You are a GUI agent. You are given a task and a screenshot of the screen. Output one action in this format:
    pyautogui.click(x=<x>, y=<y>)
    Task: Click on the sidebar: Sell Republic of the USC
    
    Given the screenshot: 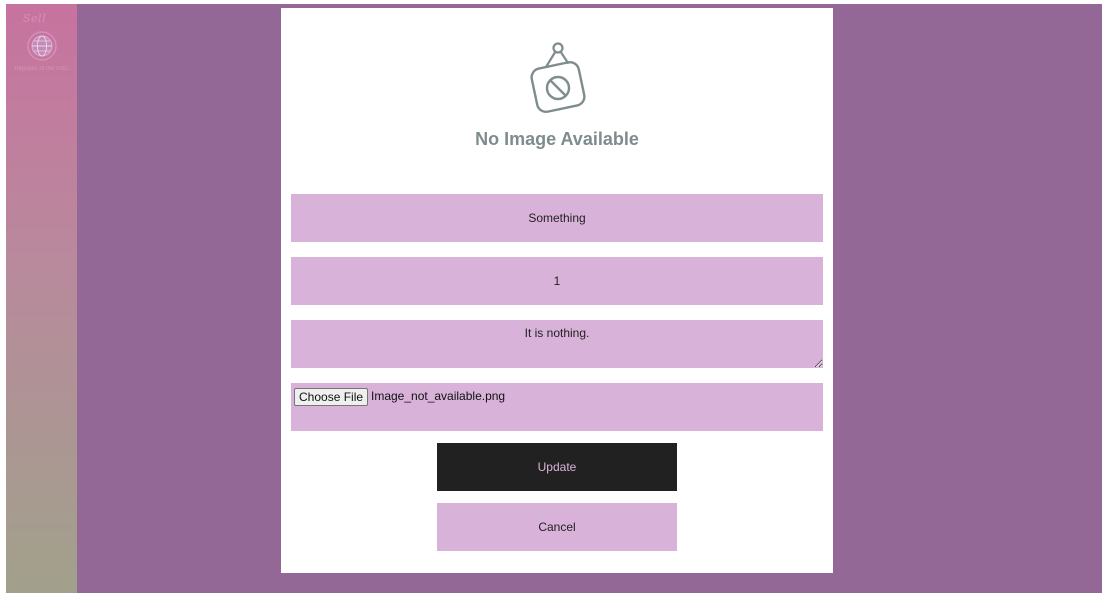 What is the action you would take?
    pyautogui.click(x=41, y=298)
    